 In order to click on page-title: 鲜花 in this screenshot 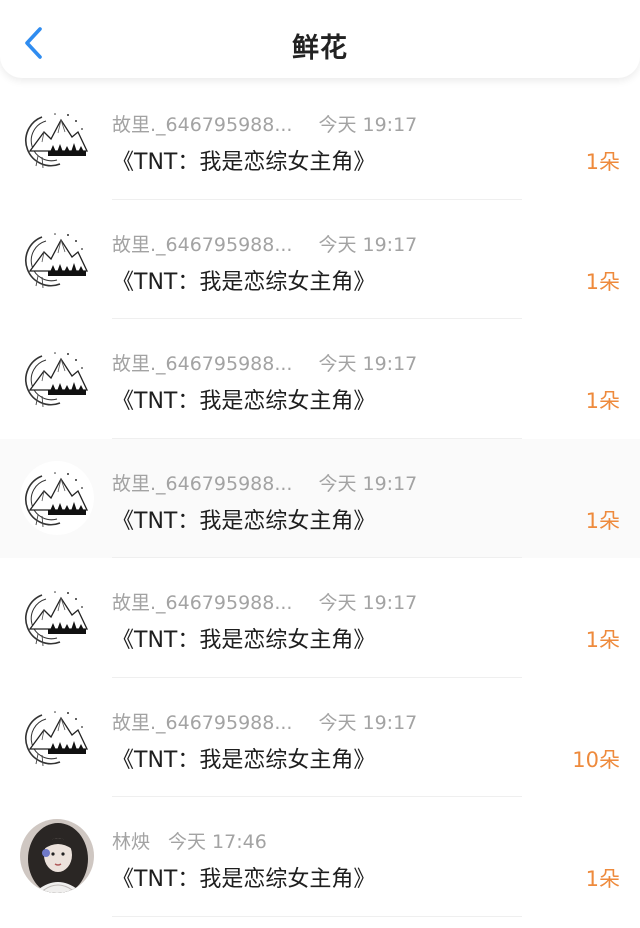, I will do `click(320, 48)`.